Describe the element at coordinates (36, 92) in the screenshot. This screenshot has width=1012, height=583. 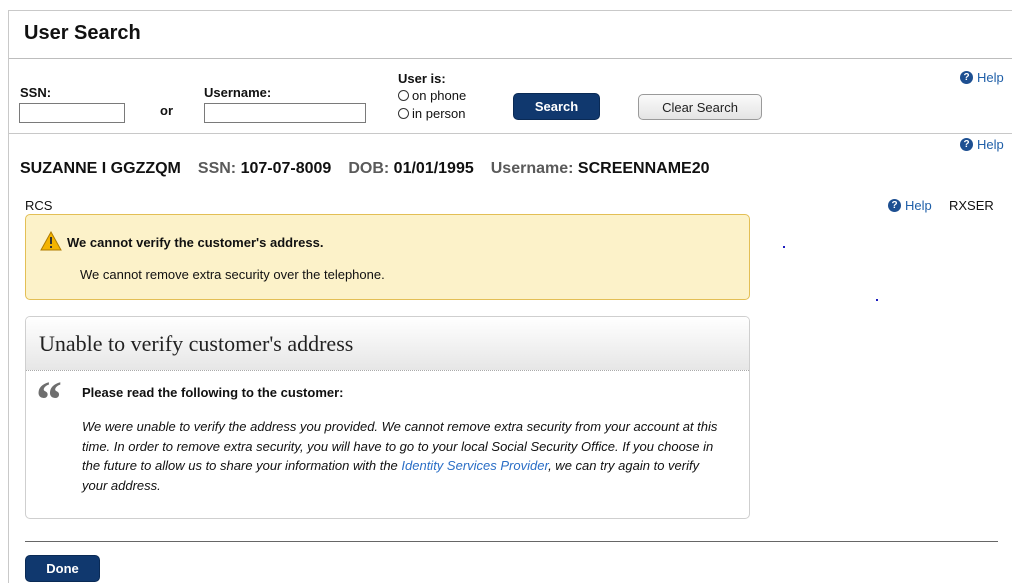
I see `ssn-label: SSN:` at that location.